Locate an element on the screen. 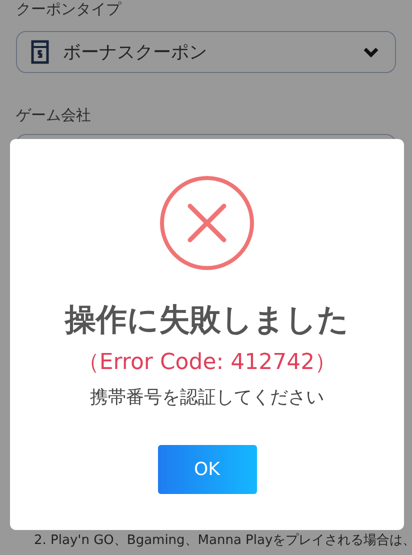 The image size is (412, 555). coupon-type-dropdown: ボーナスクーポン is located at coordinates (206, 52).